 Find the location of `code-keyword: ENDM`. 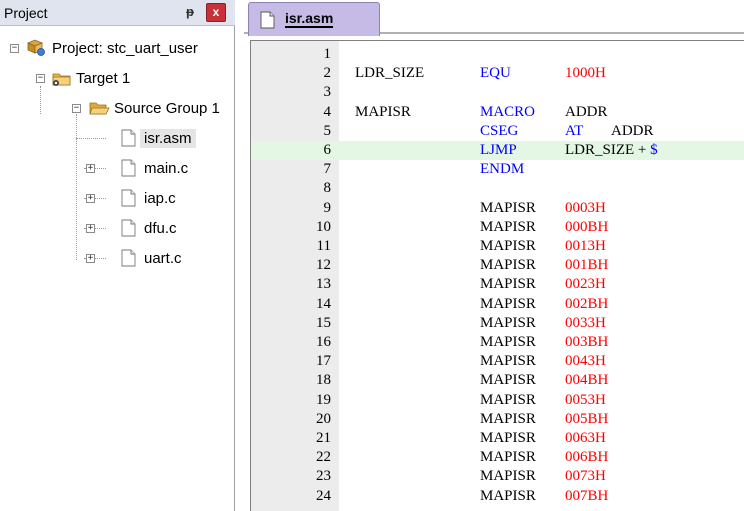

code-keyword: ENDM is located at coordinates (502, 169).